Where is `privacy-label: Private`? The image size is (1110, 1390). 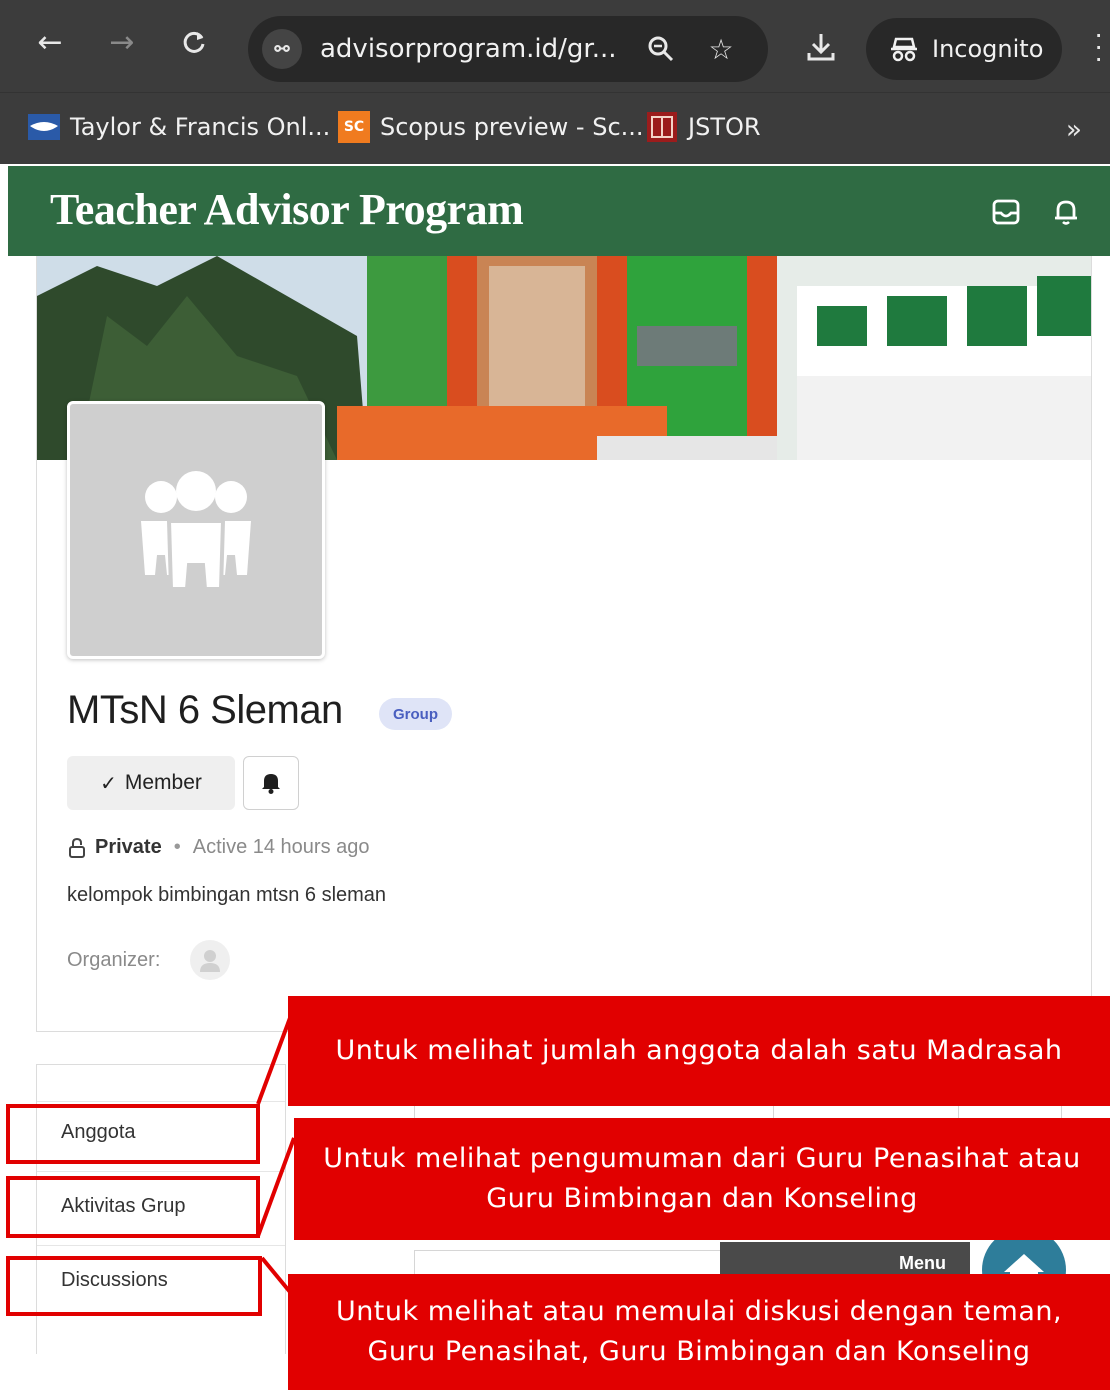
privacy-label: Private is located at coordinates (128, 847).